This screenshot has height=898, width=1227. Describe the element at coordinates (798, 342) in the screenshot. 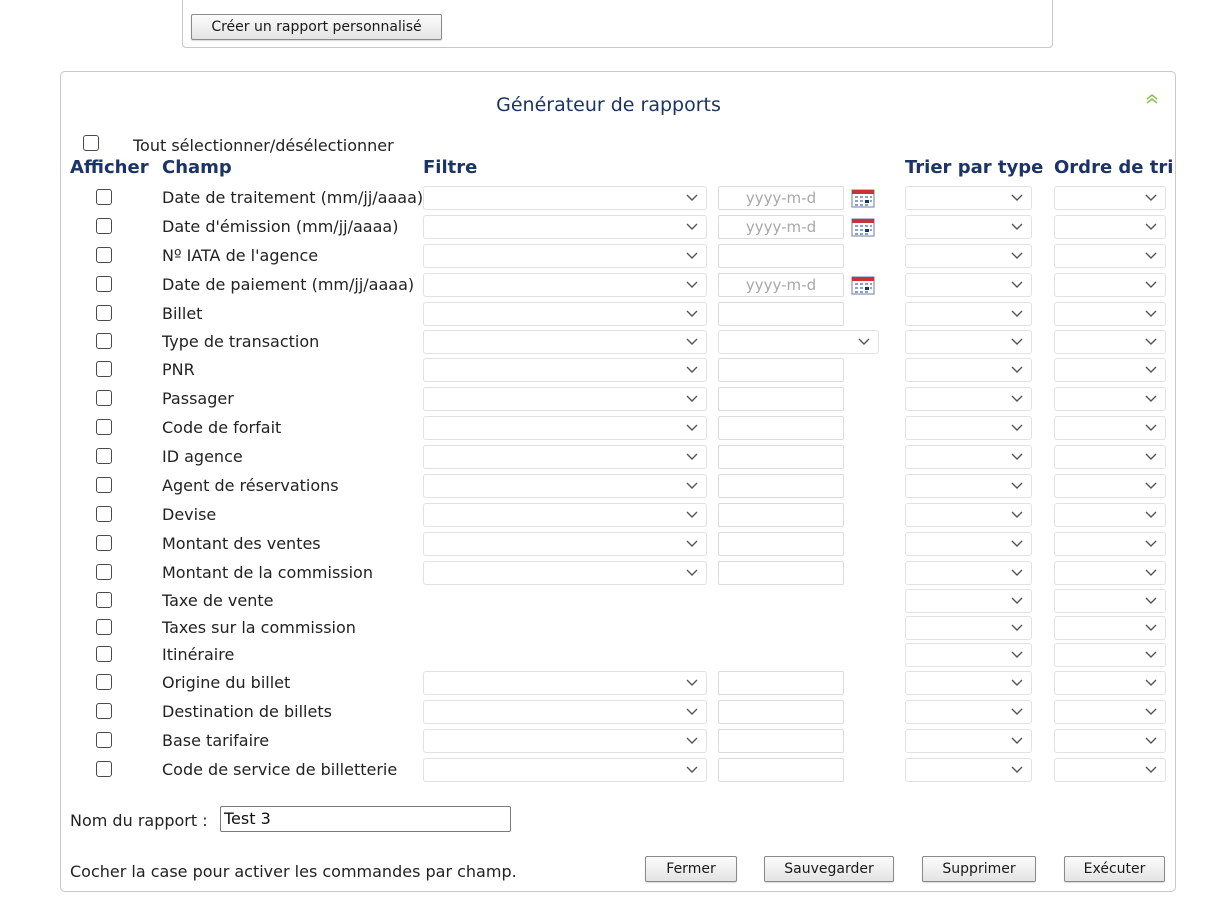

I see `filter-value-select` at that location.